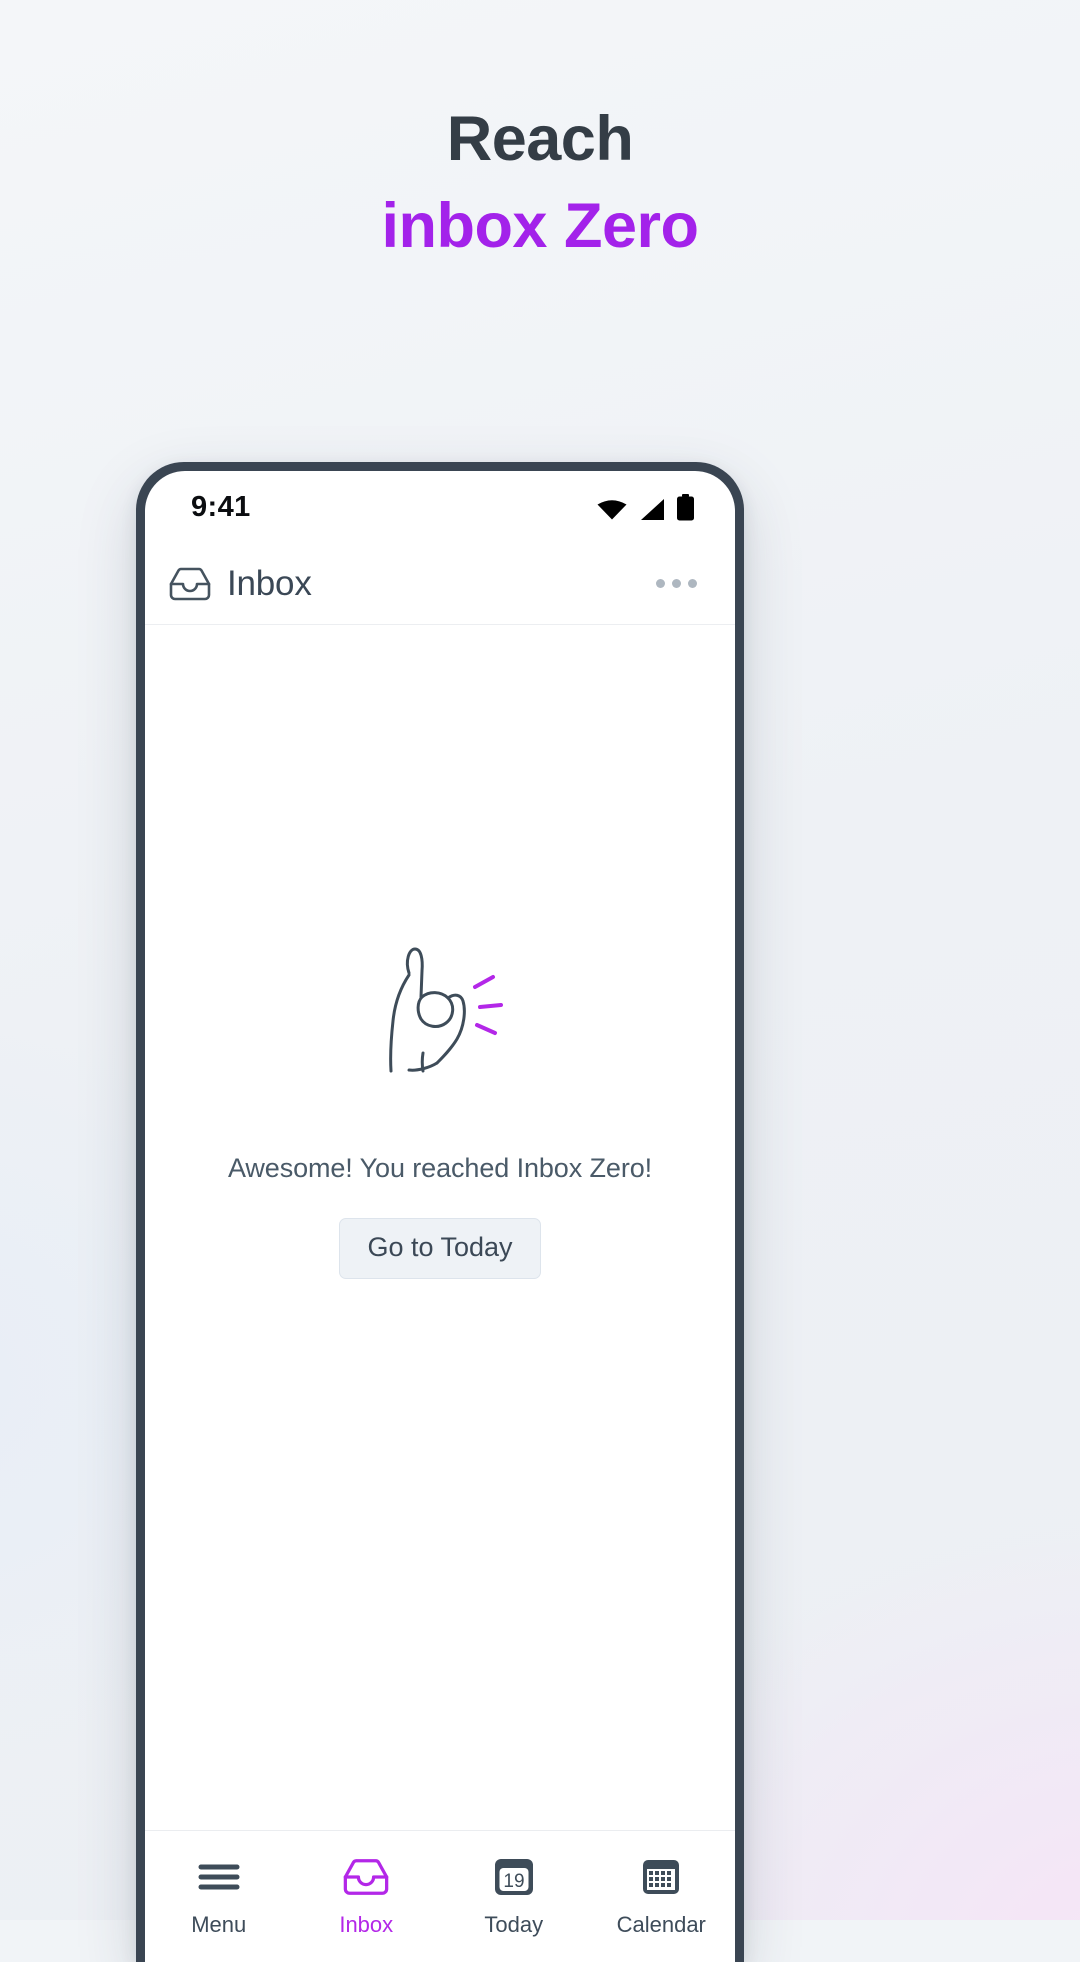 This screenshot has width=1080, height=1962. Describe the element at coordinates (513, 1881) in the screenshot. I see `calendar-day-number: 19` at that location.